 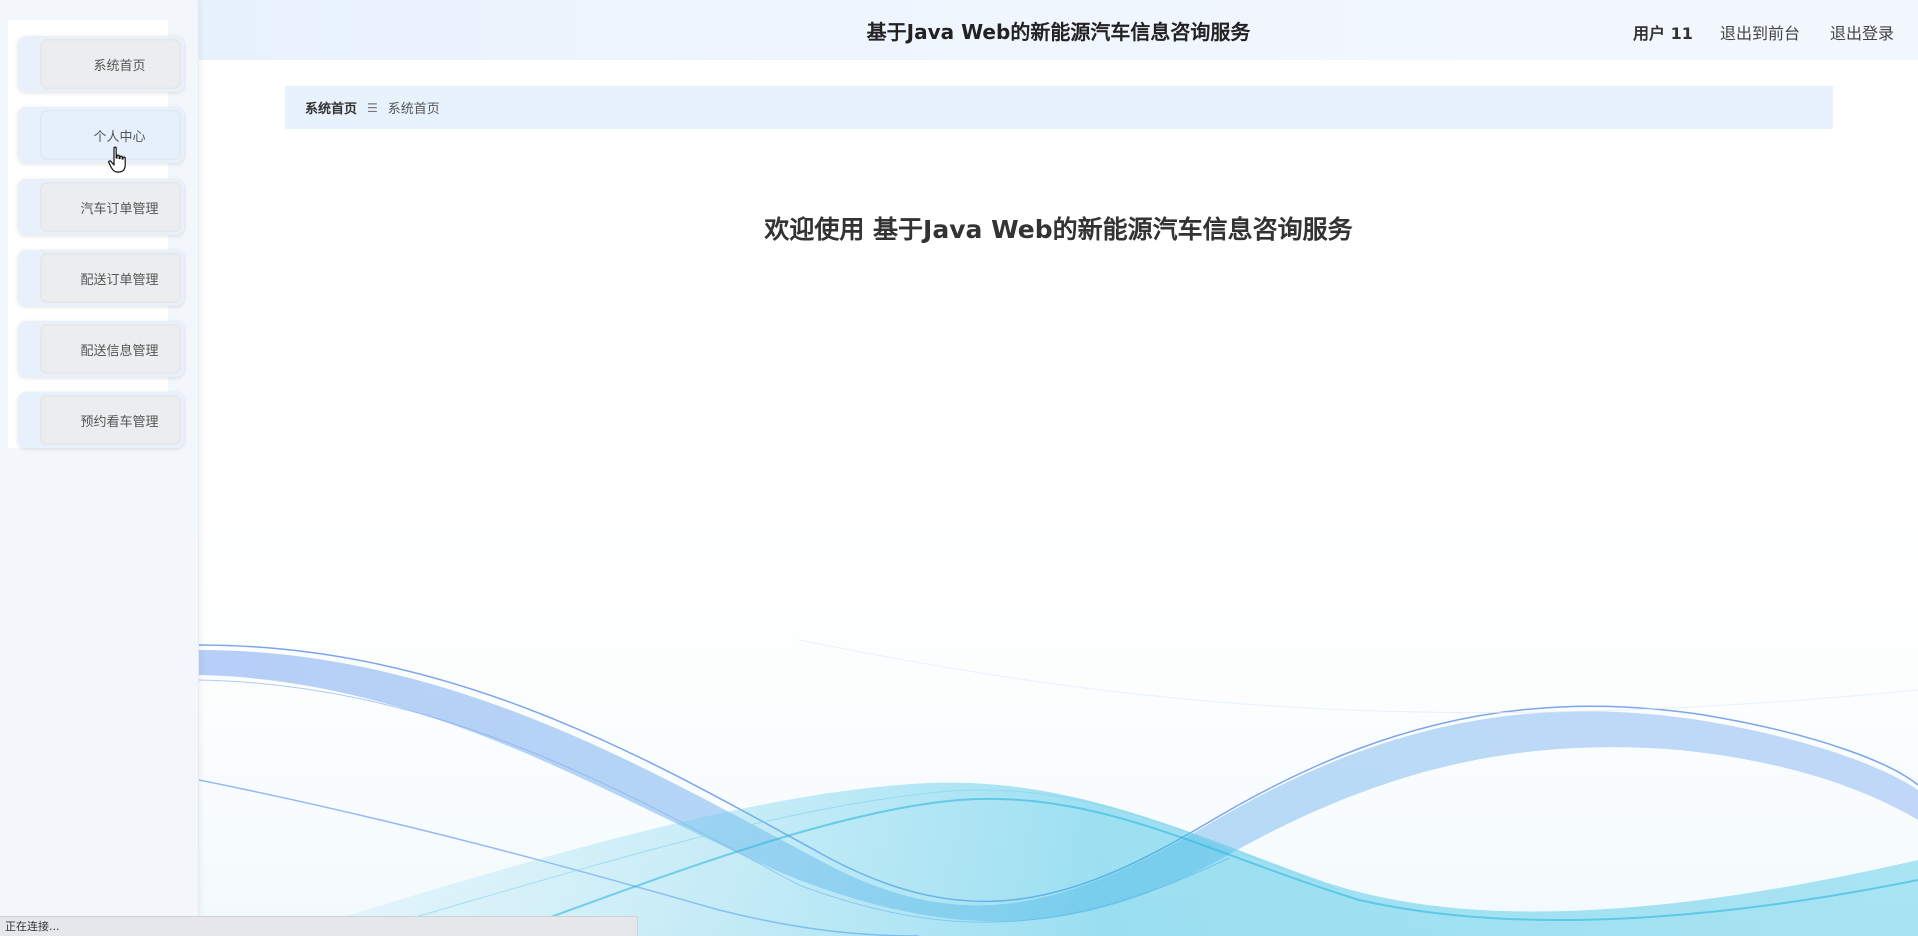 I want to click on sidebar-item-home: 系统首页, so click(x=101, y=64).